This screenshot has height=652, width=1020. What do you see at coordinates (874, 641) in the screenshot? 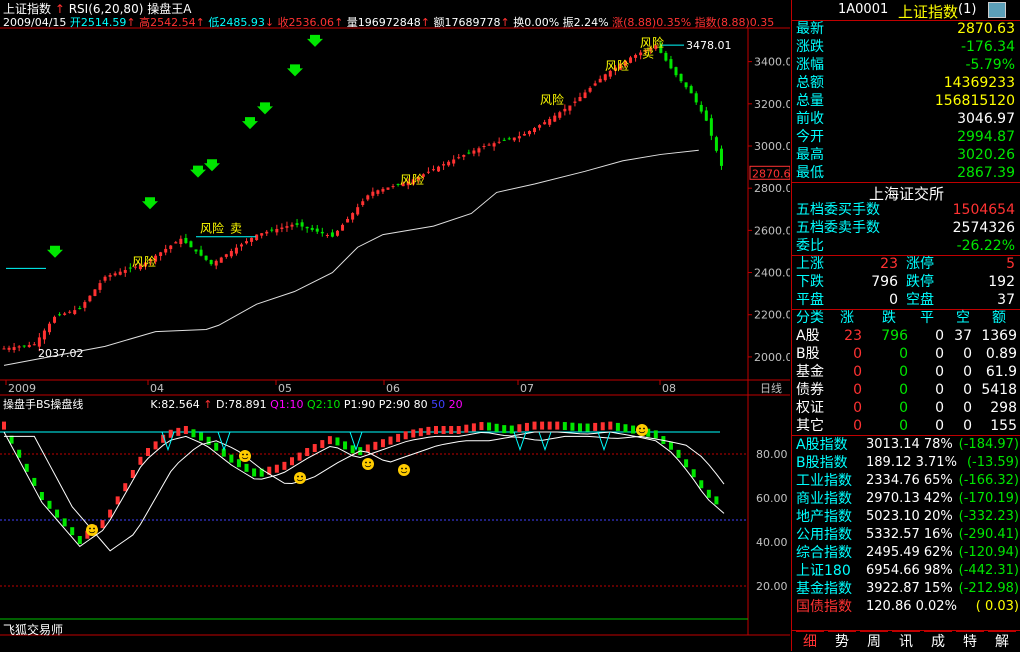
I see `tab-2: 周` at bounding box center [874, 641].